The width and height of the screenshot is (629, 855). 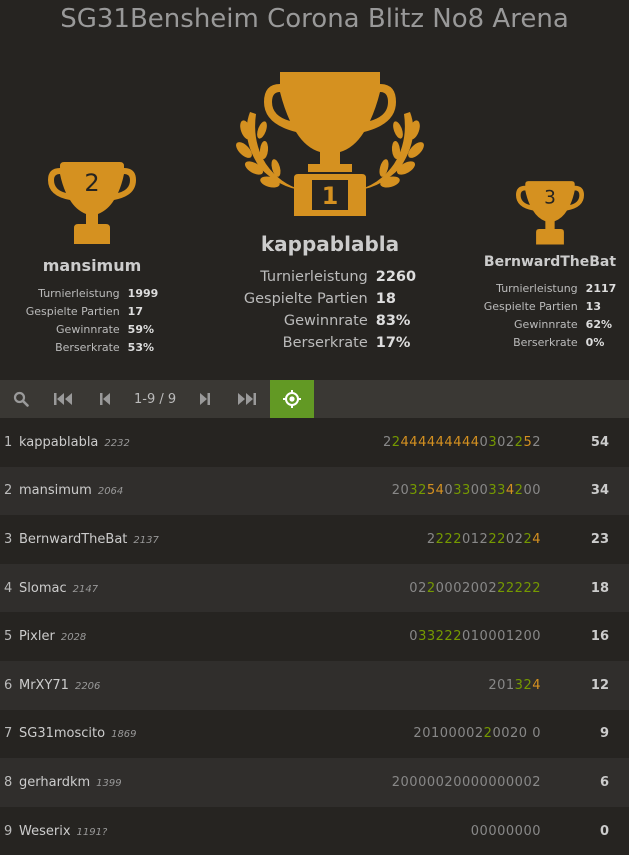 I want to click on player-cell: kappablabla 2232, so click(x=74, y=442).